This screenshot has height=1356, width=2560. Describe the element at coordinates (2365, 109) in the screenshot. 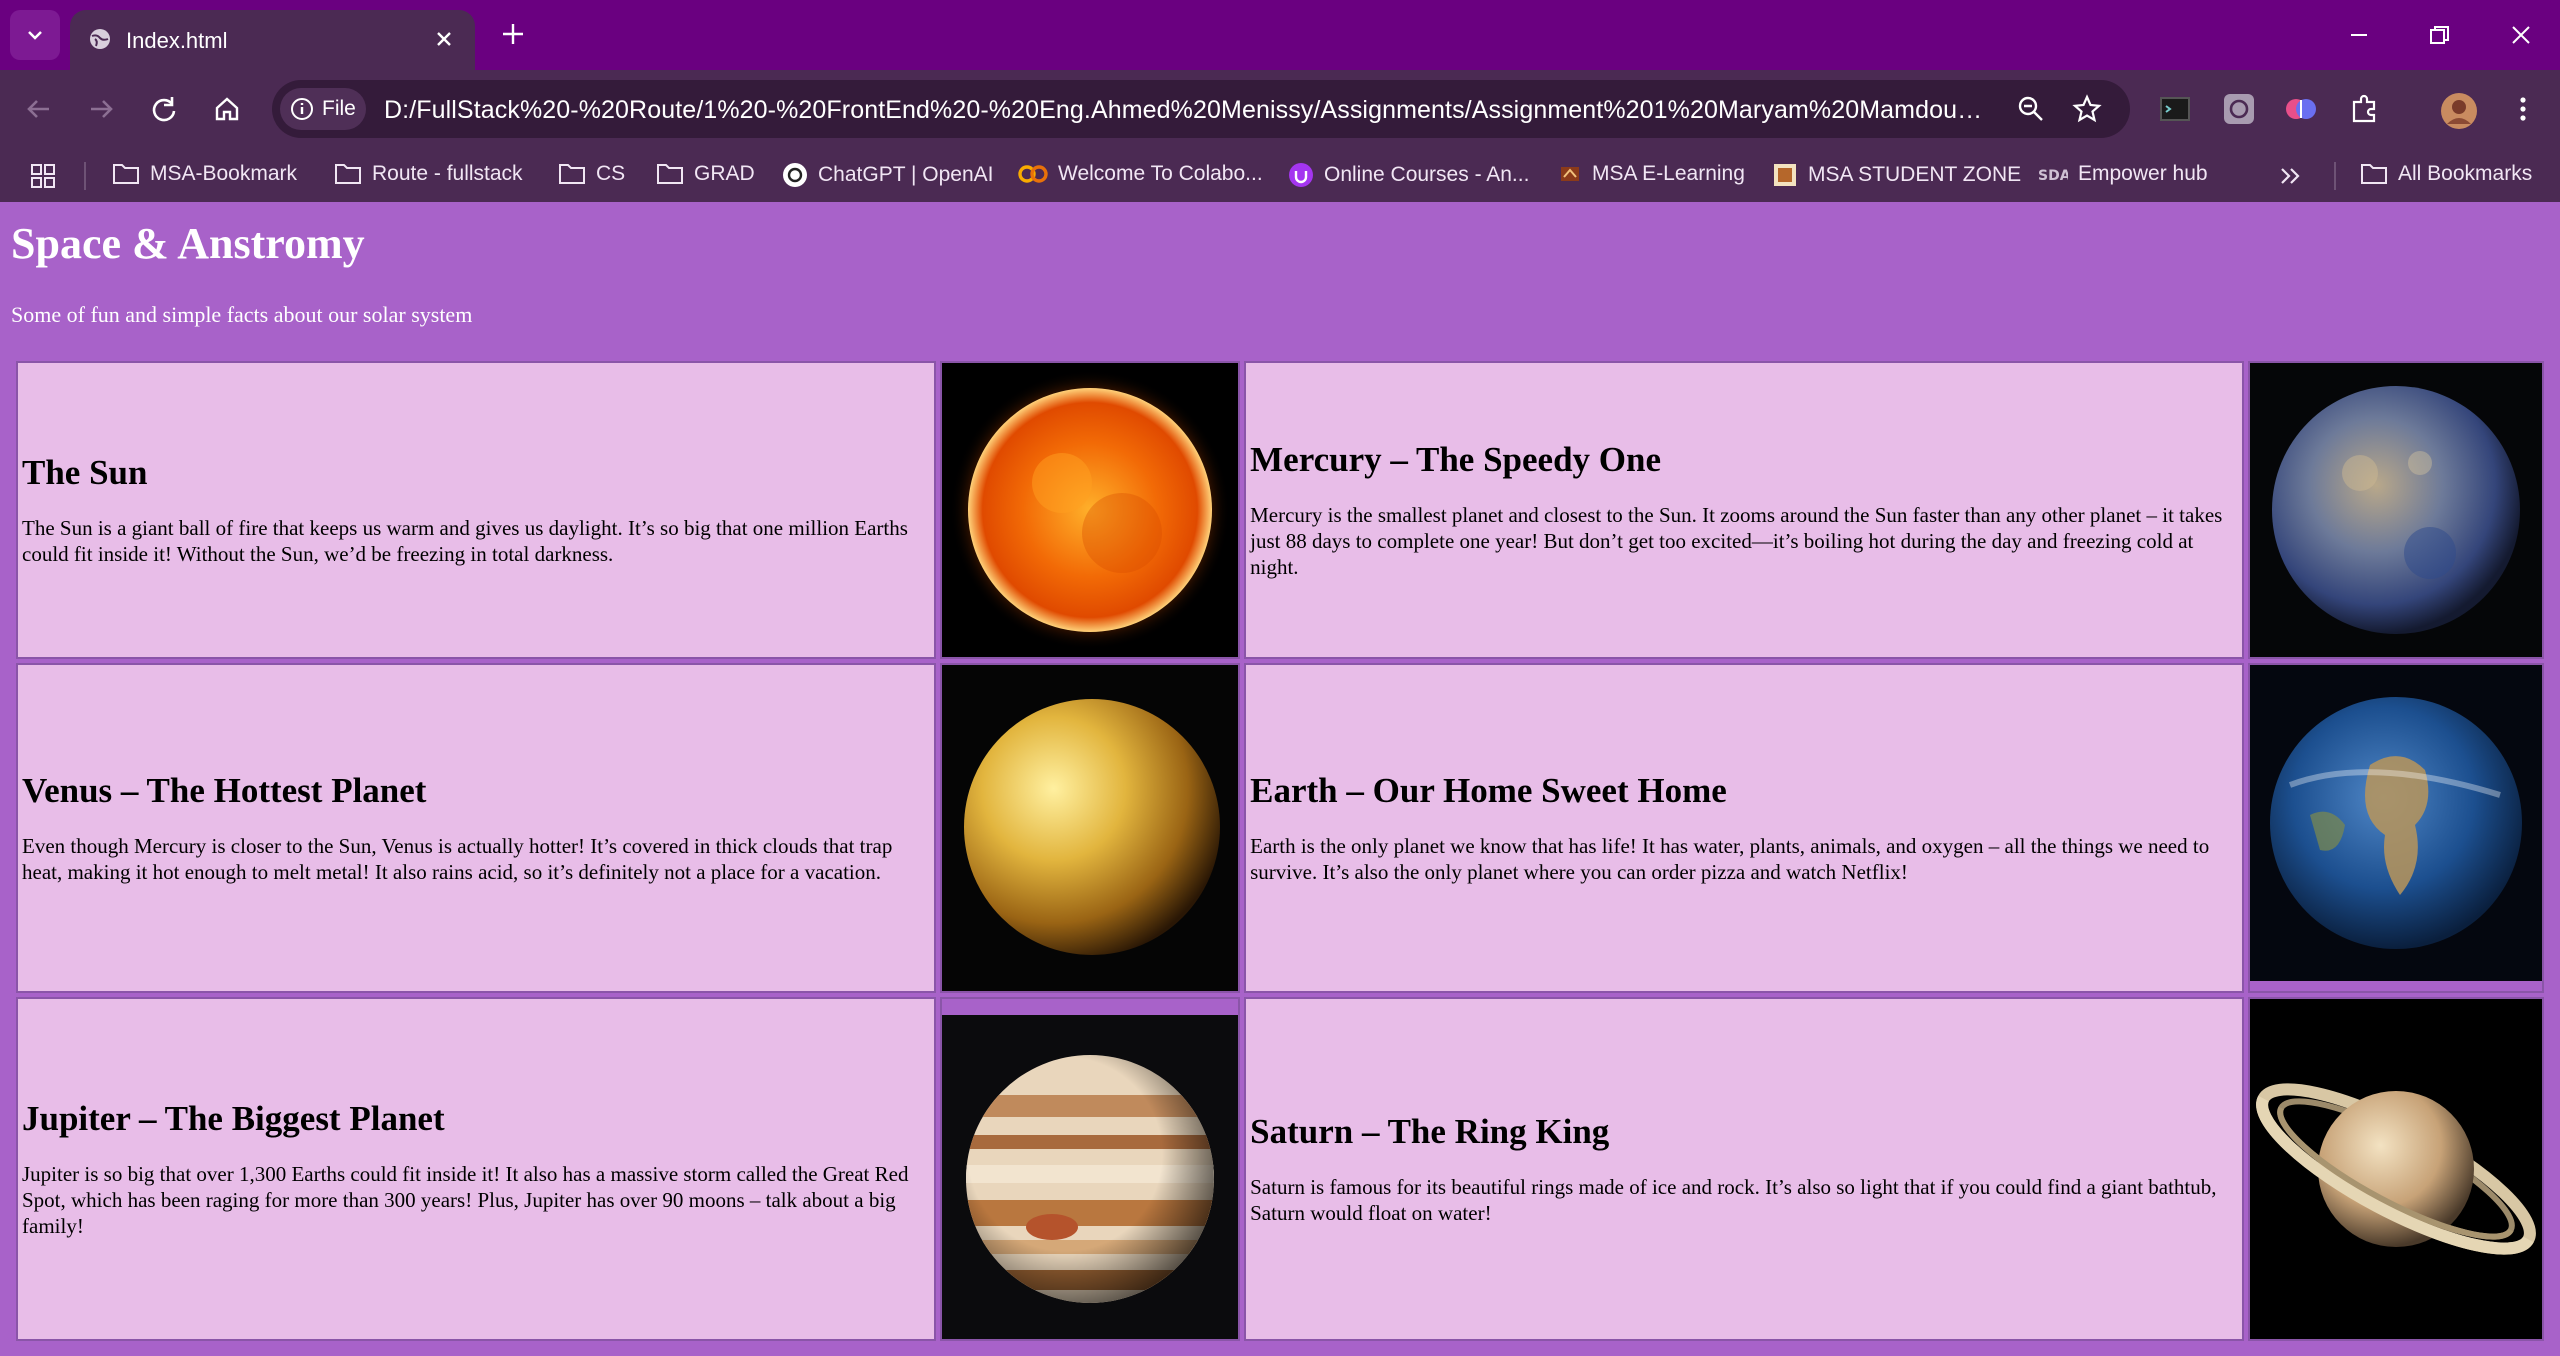

I see `extensions-puzzle-icon` at that location.